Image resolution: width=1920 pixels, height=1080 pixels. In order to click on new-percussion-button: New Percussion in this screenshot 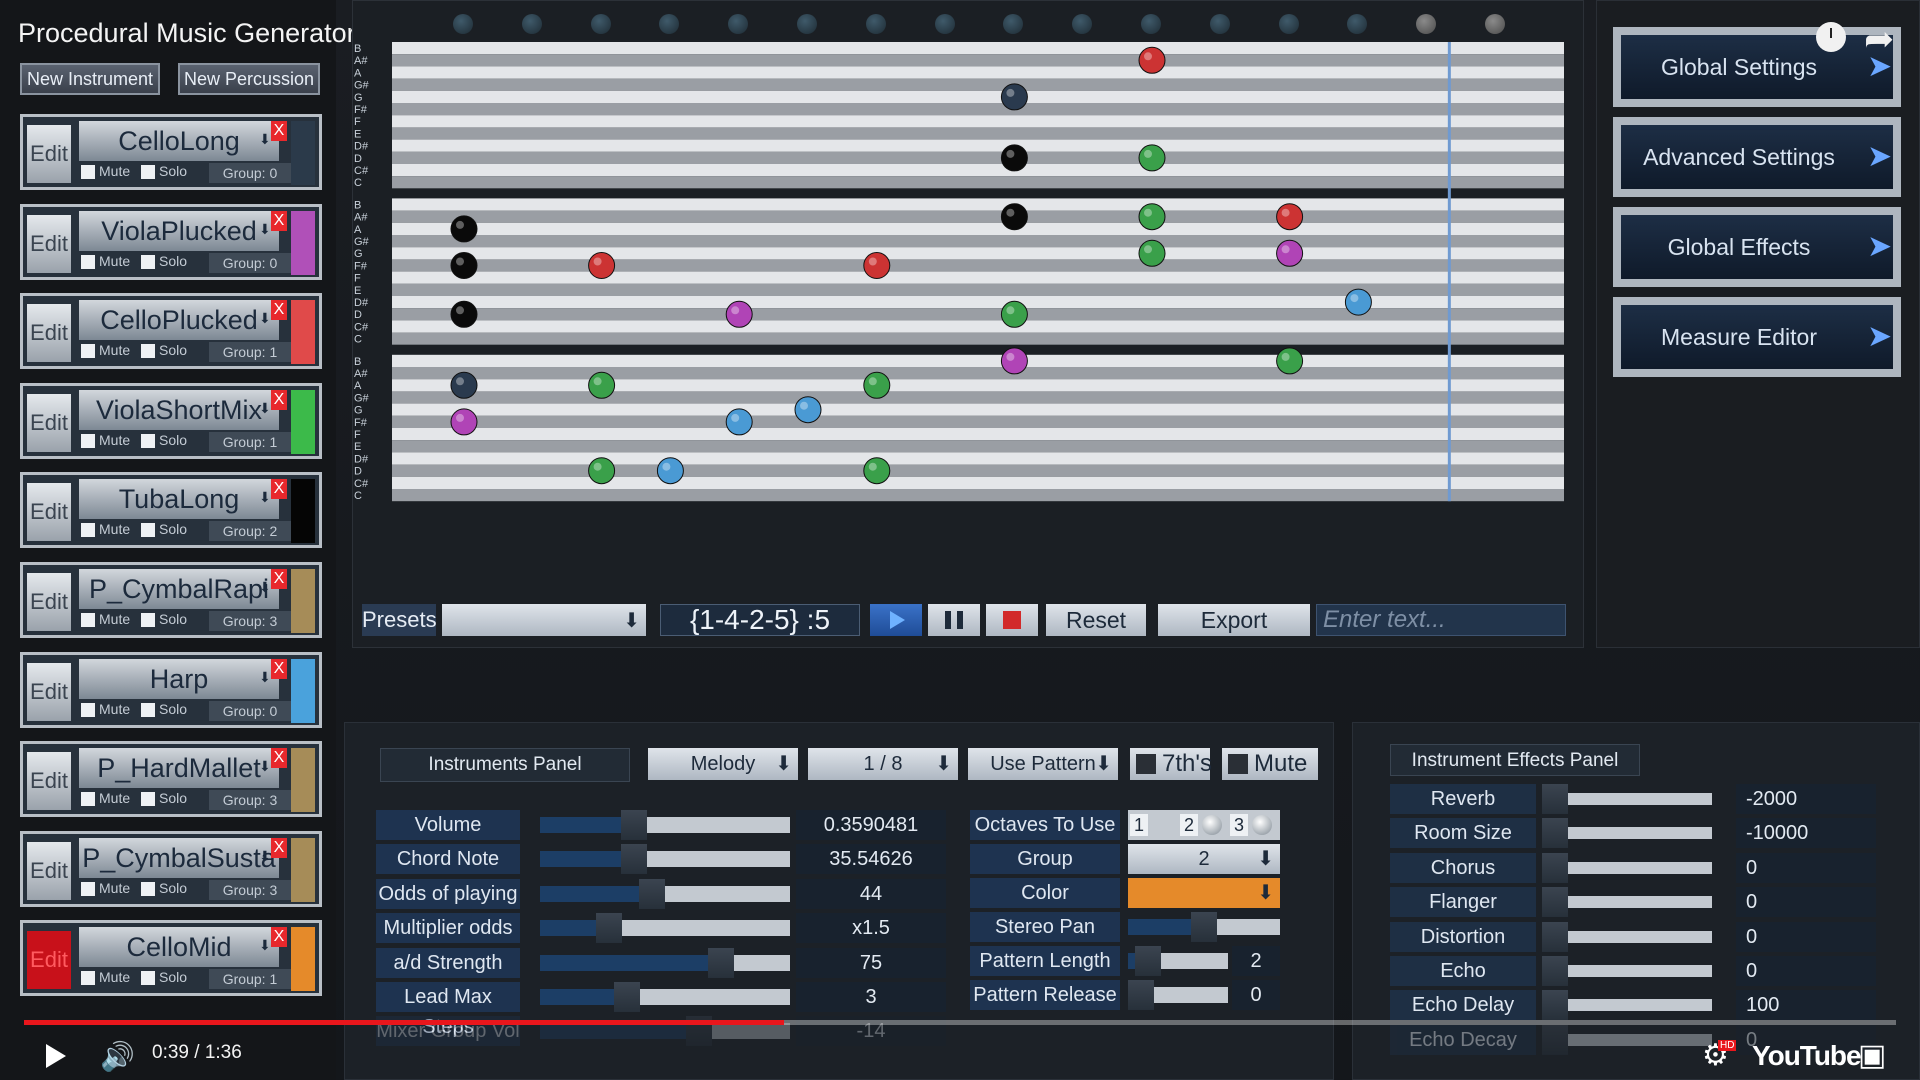, I will do `click(249, 79)`.